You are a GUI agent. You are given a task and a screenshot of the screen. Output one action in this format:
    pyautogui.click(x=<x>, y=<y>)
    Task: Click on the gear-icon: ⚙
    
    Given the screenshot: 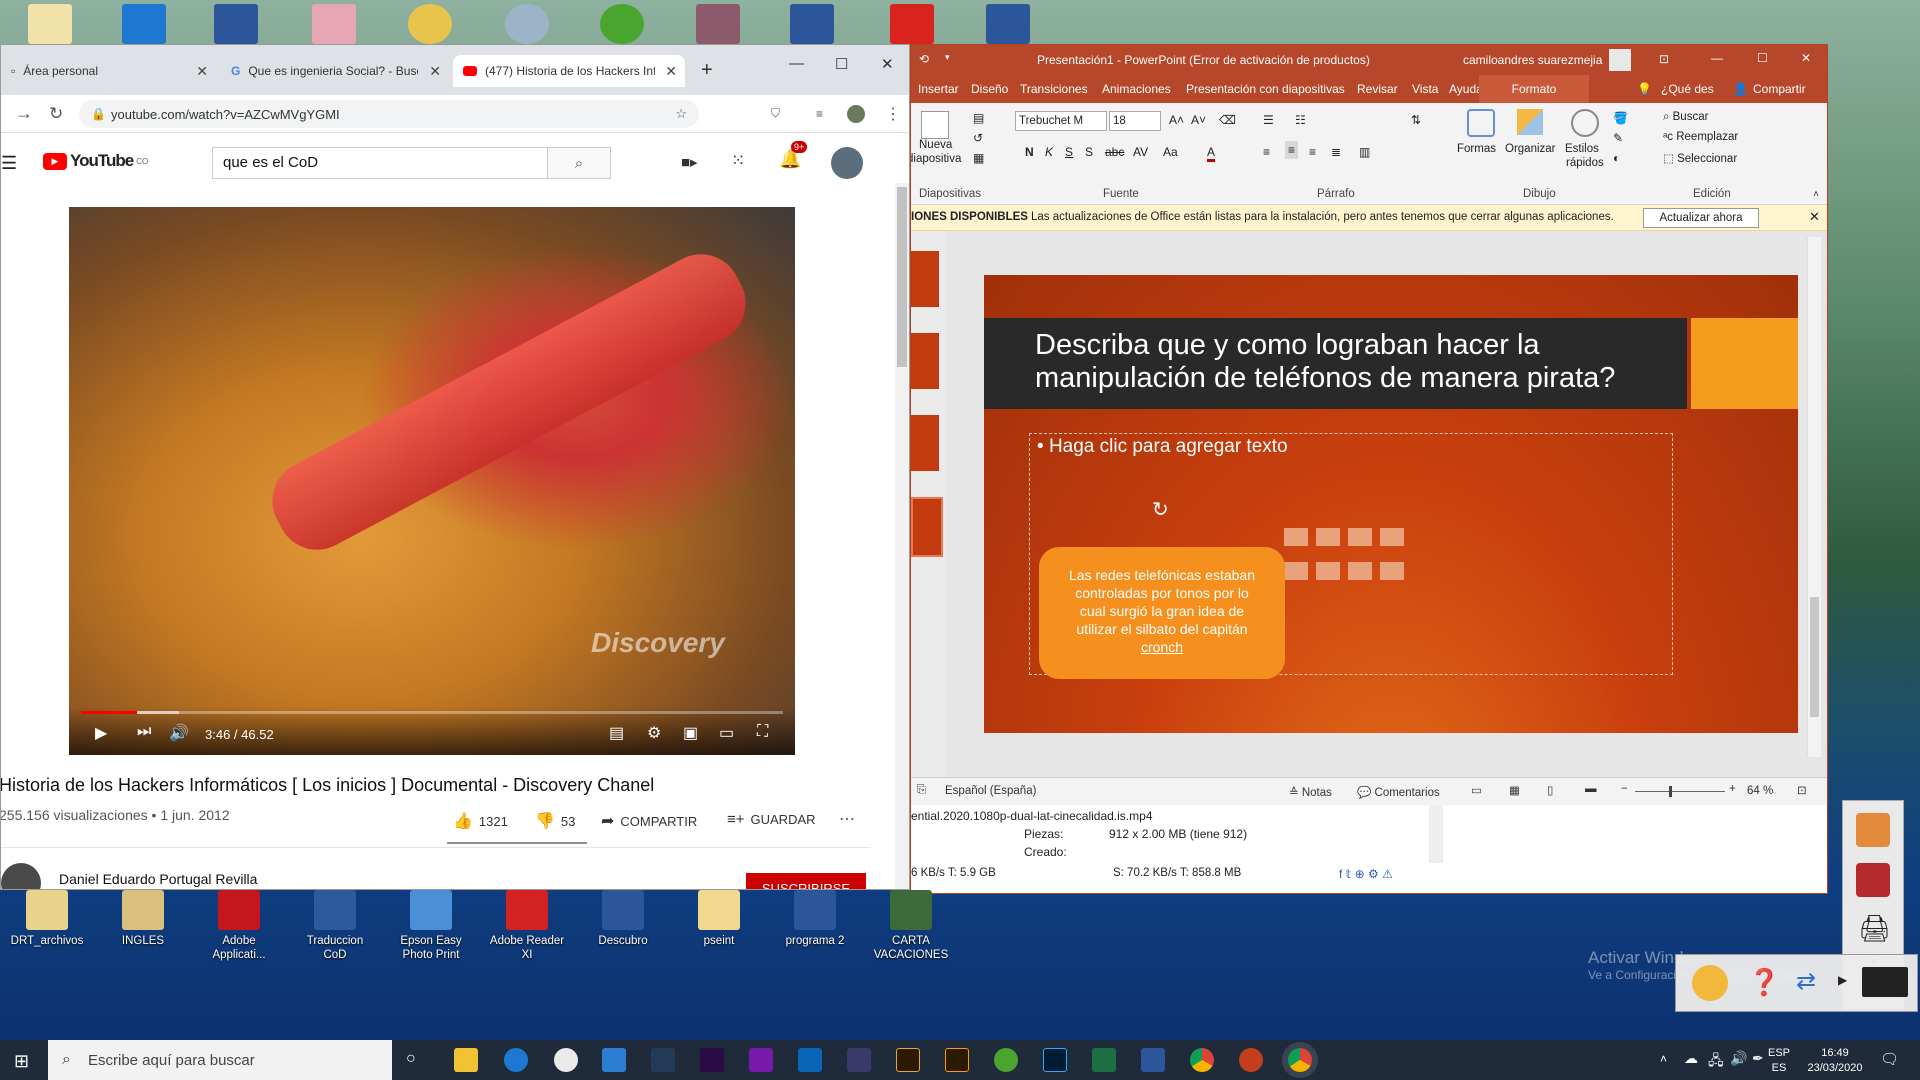 What is the action you would take?
    pyautogui.click(x=654, y=733)
    